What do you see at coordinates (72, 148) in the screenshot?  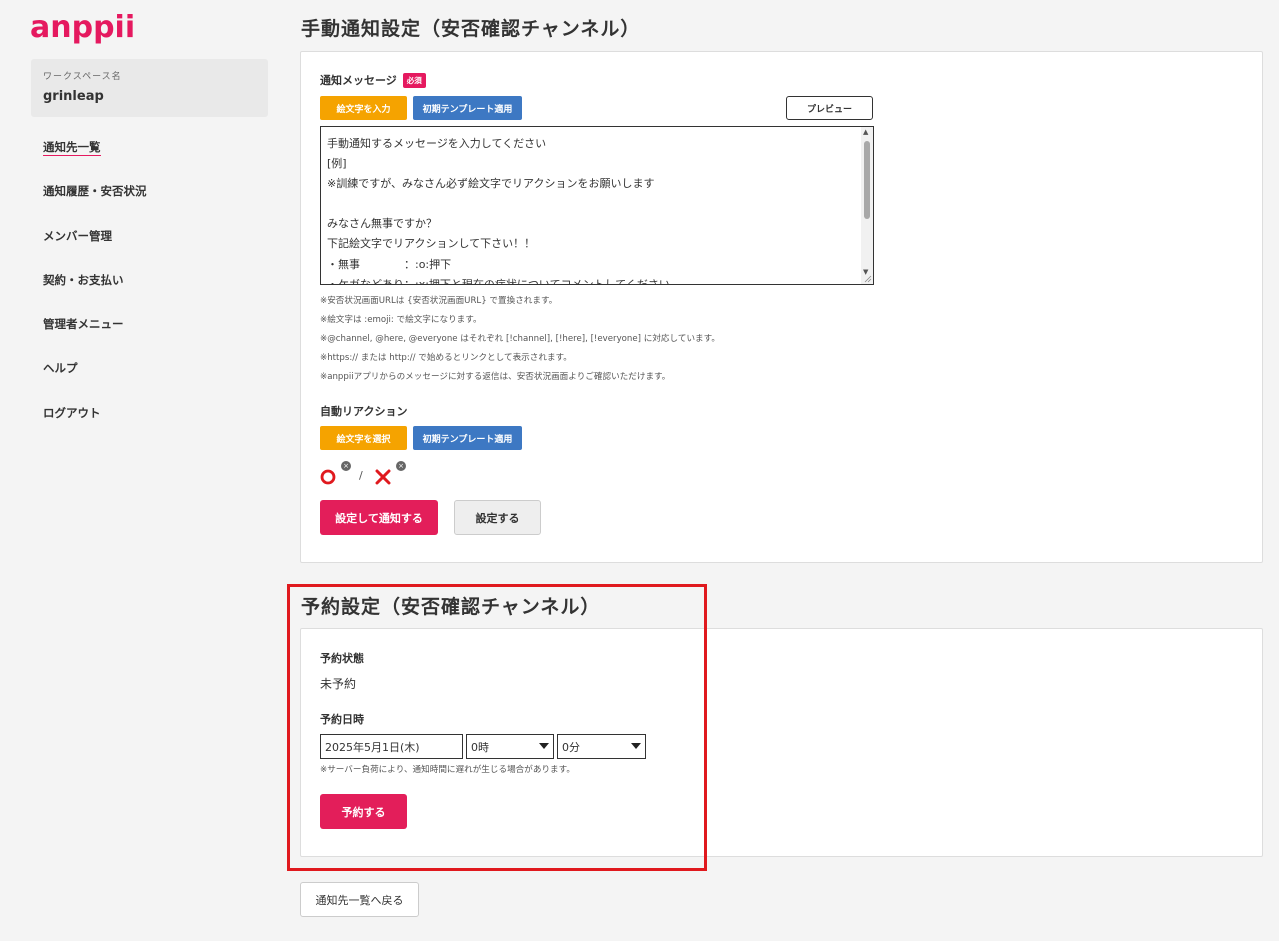 I see `sidebar-item-label: 通知先一覧` at bounding box center [72, 148].